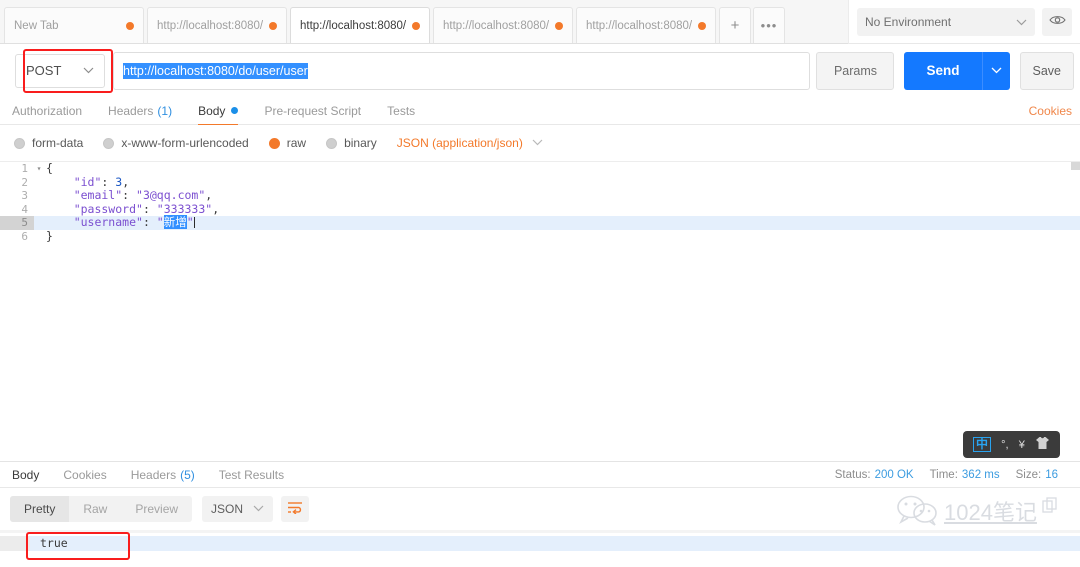 This screenshot has height=567, width=1080. I want to click on ime-punctuation-toggle: °,, so click(1004, 445).